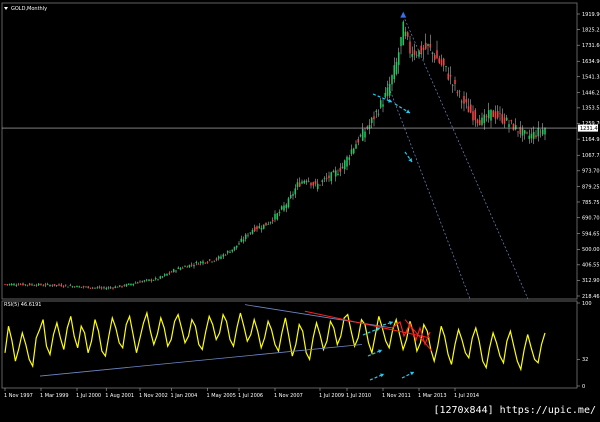 This screenshot has height=422, width=600. I want to click on rsi-tick-label: 0, so click(583, 387).